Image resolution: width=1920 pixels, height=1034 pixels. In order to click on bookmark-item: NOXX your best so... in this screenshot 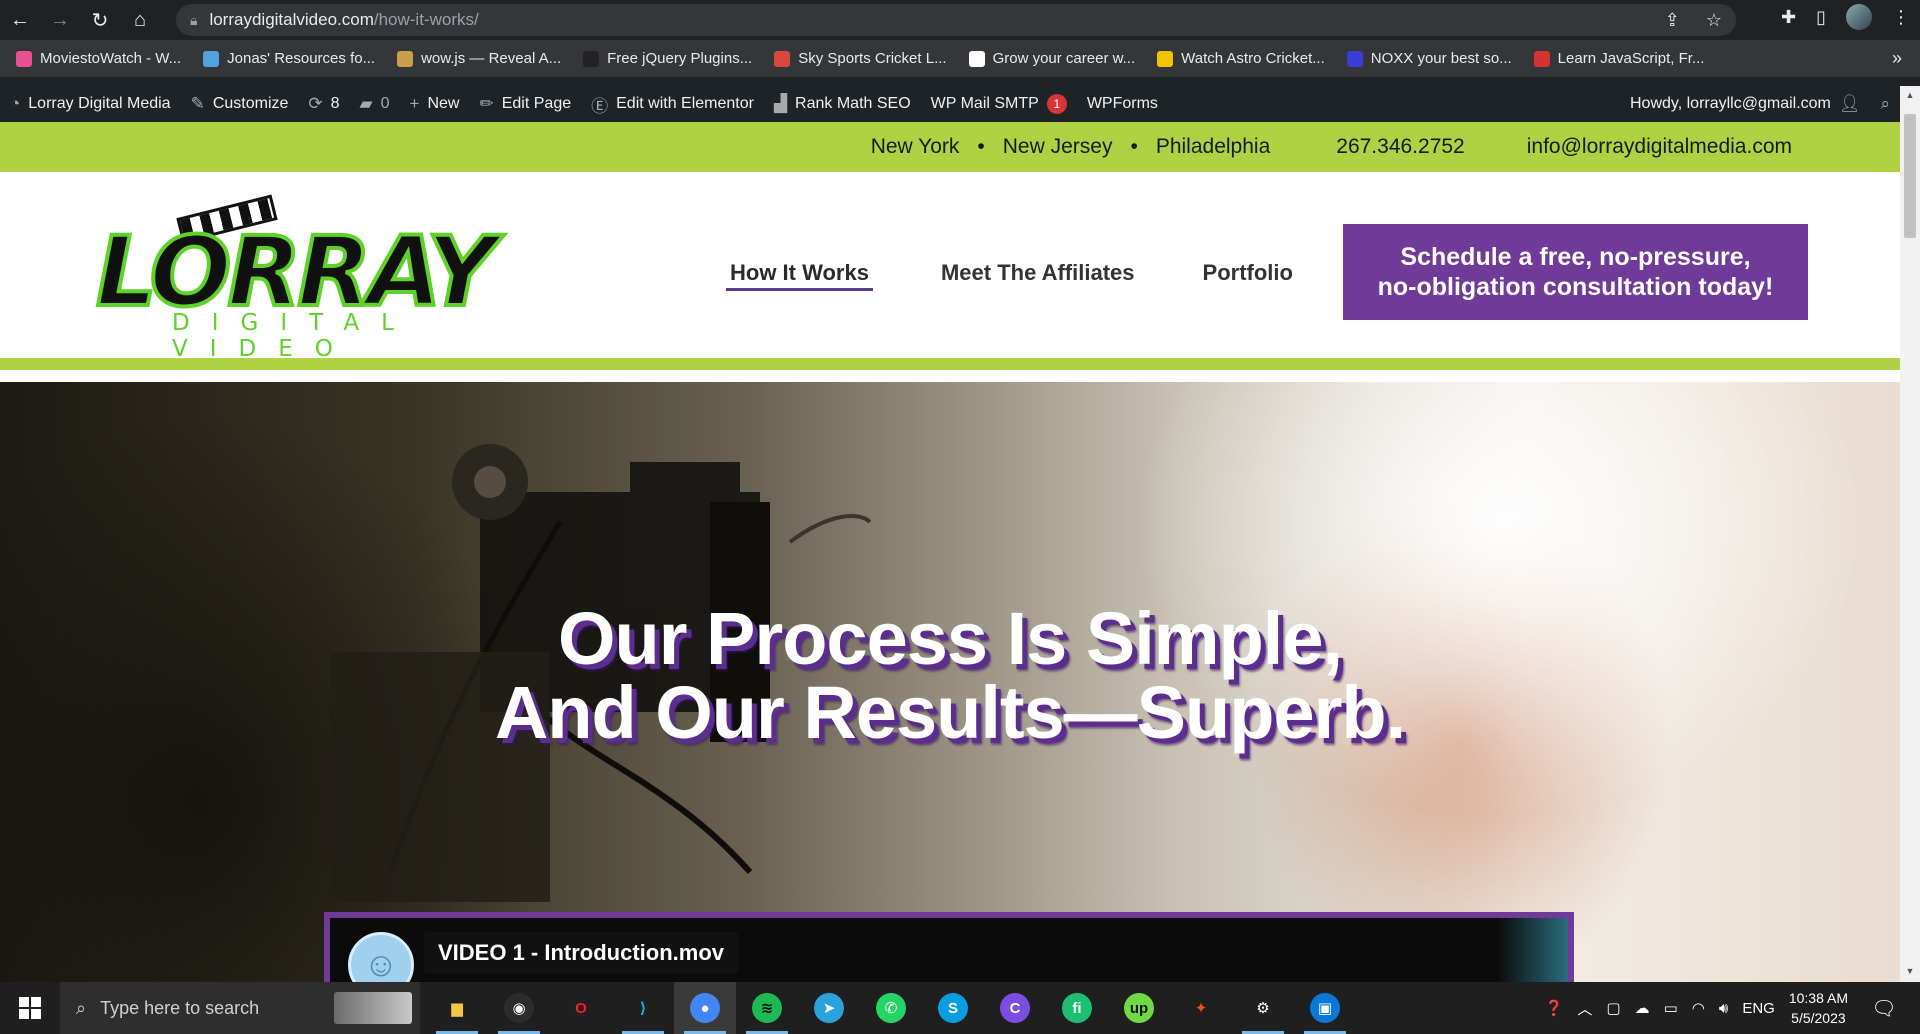, I will do `click(1429, 58)`.